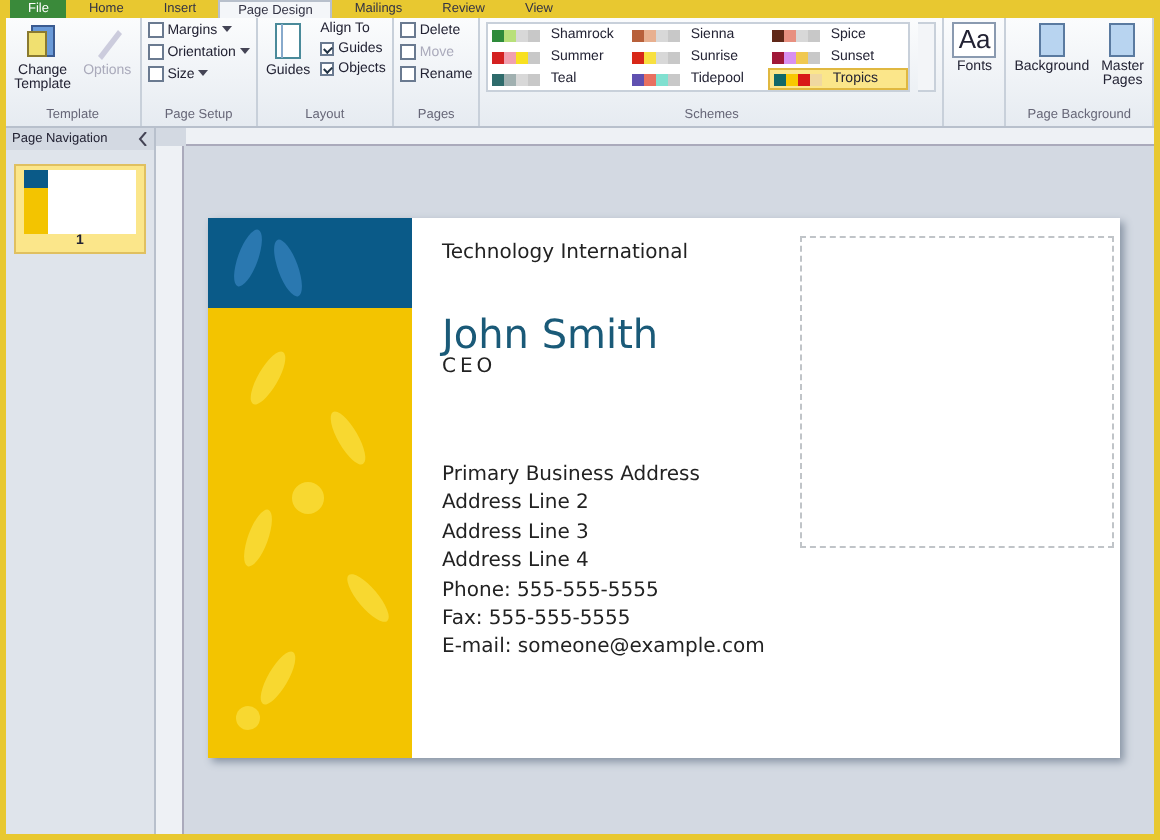  Describe the element at coordinates (566, 253) in the screenshot. I see `company-name: Technology International` at that location.